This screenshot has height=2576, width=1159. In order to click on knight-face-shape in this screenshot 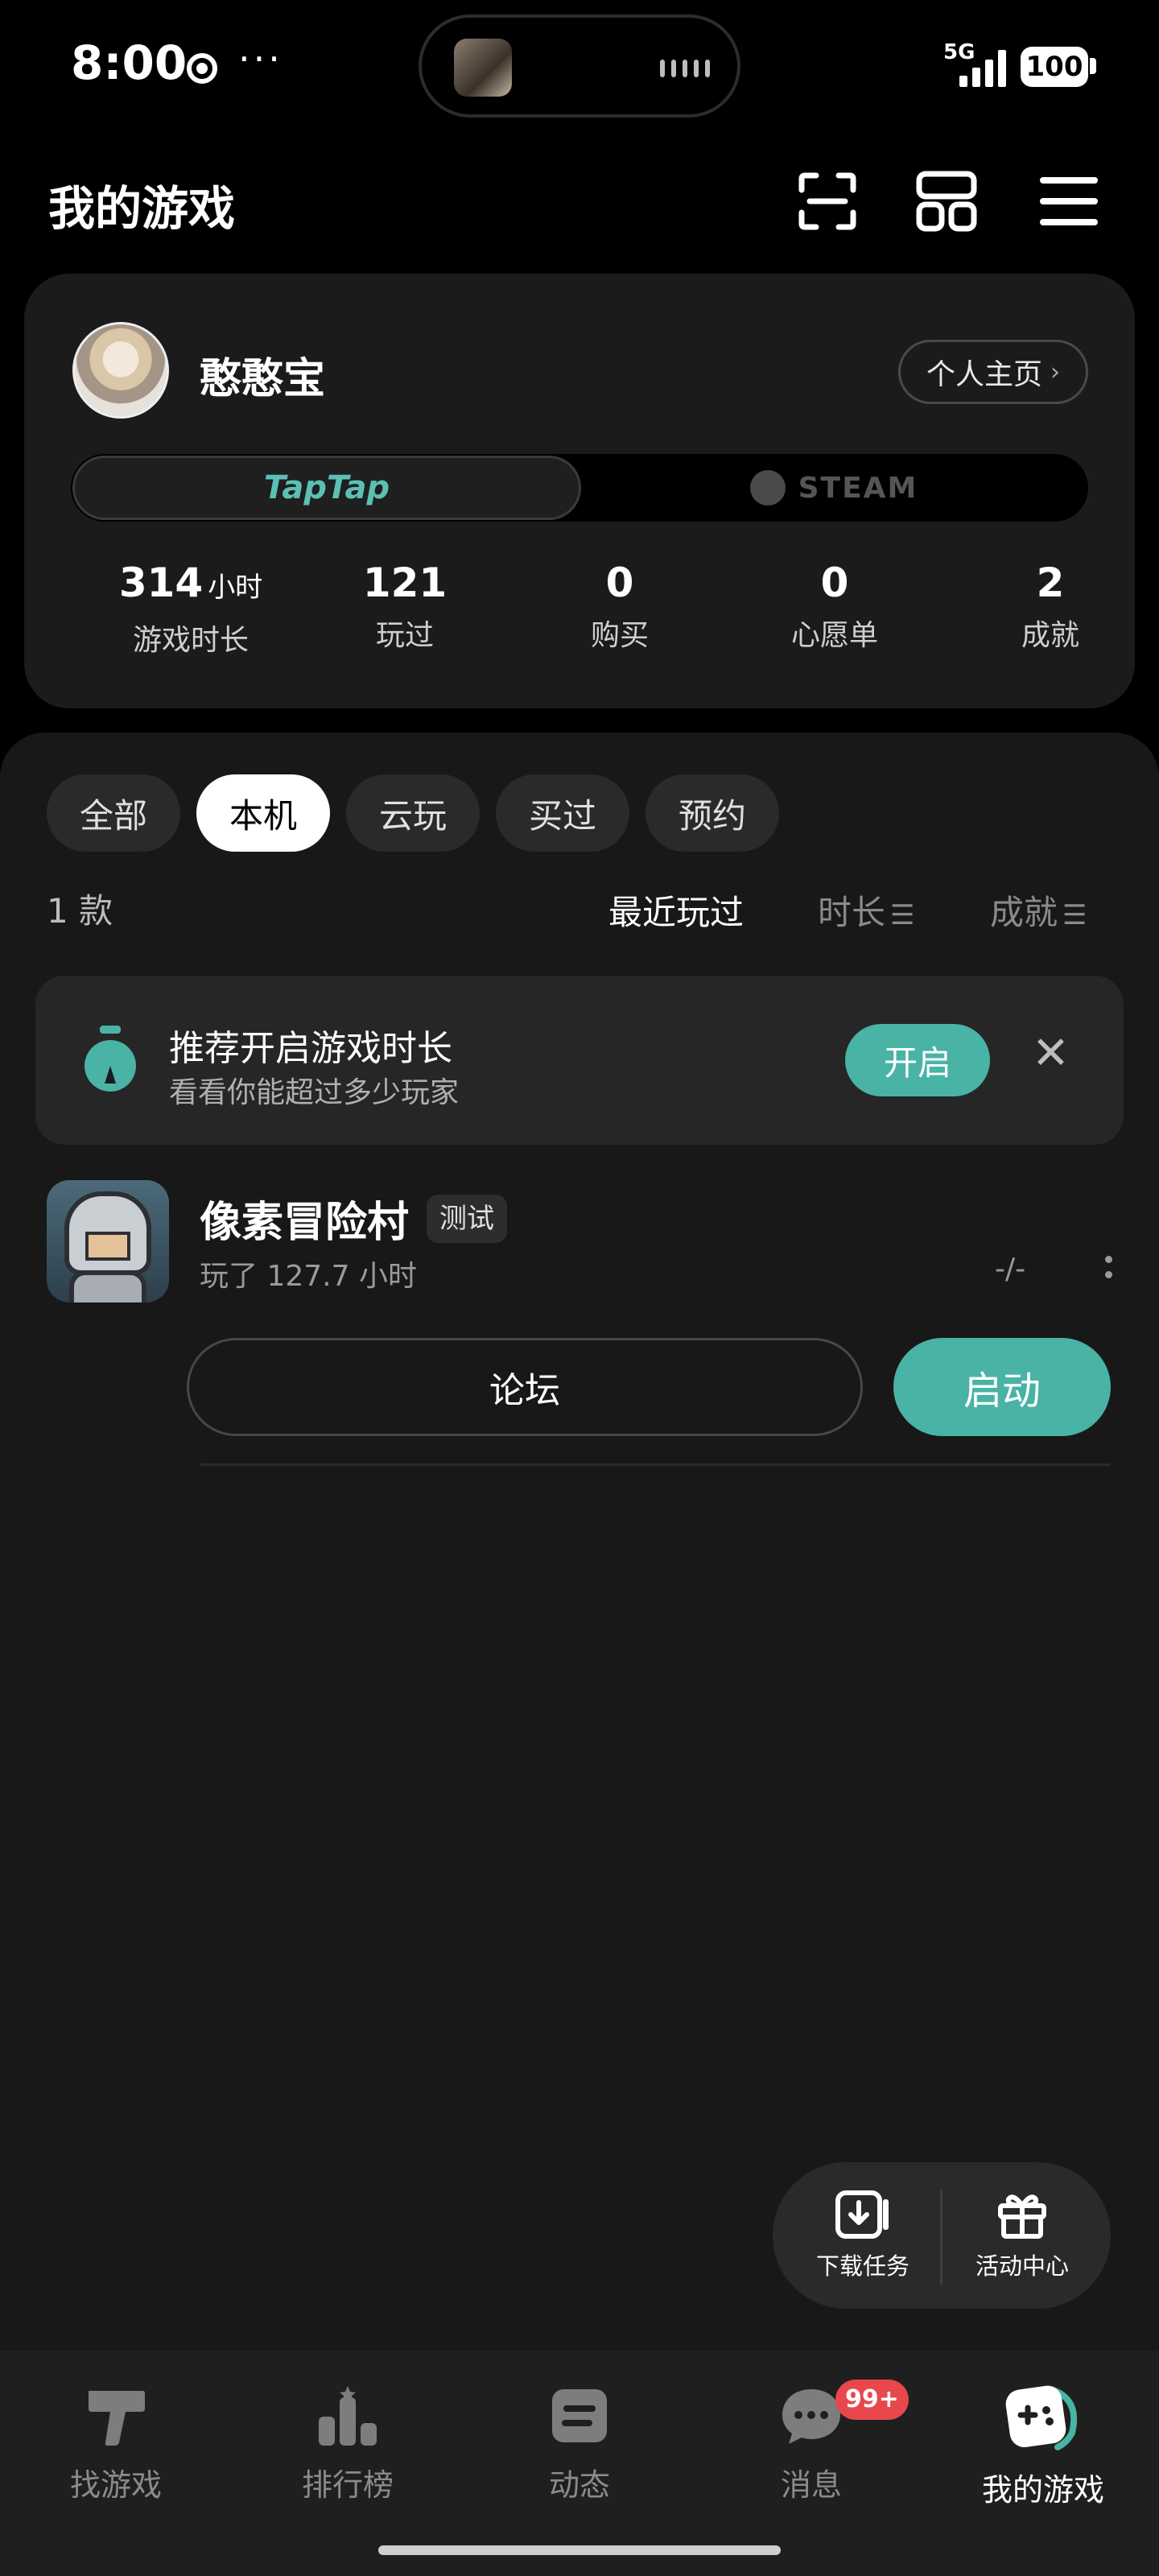, I will do `click(107, 1246)`.